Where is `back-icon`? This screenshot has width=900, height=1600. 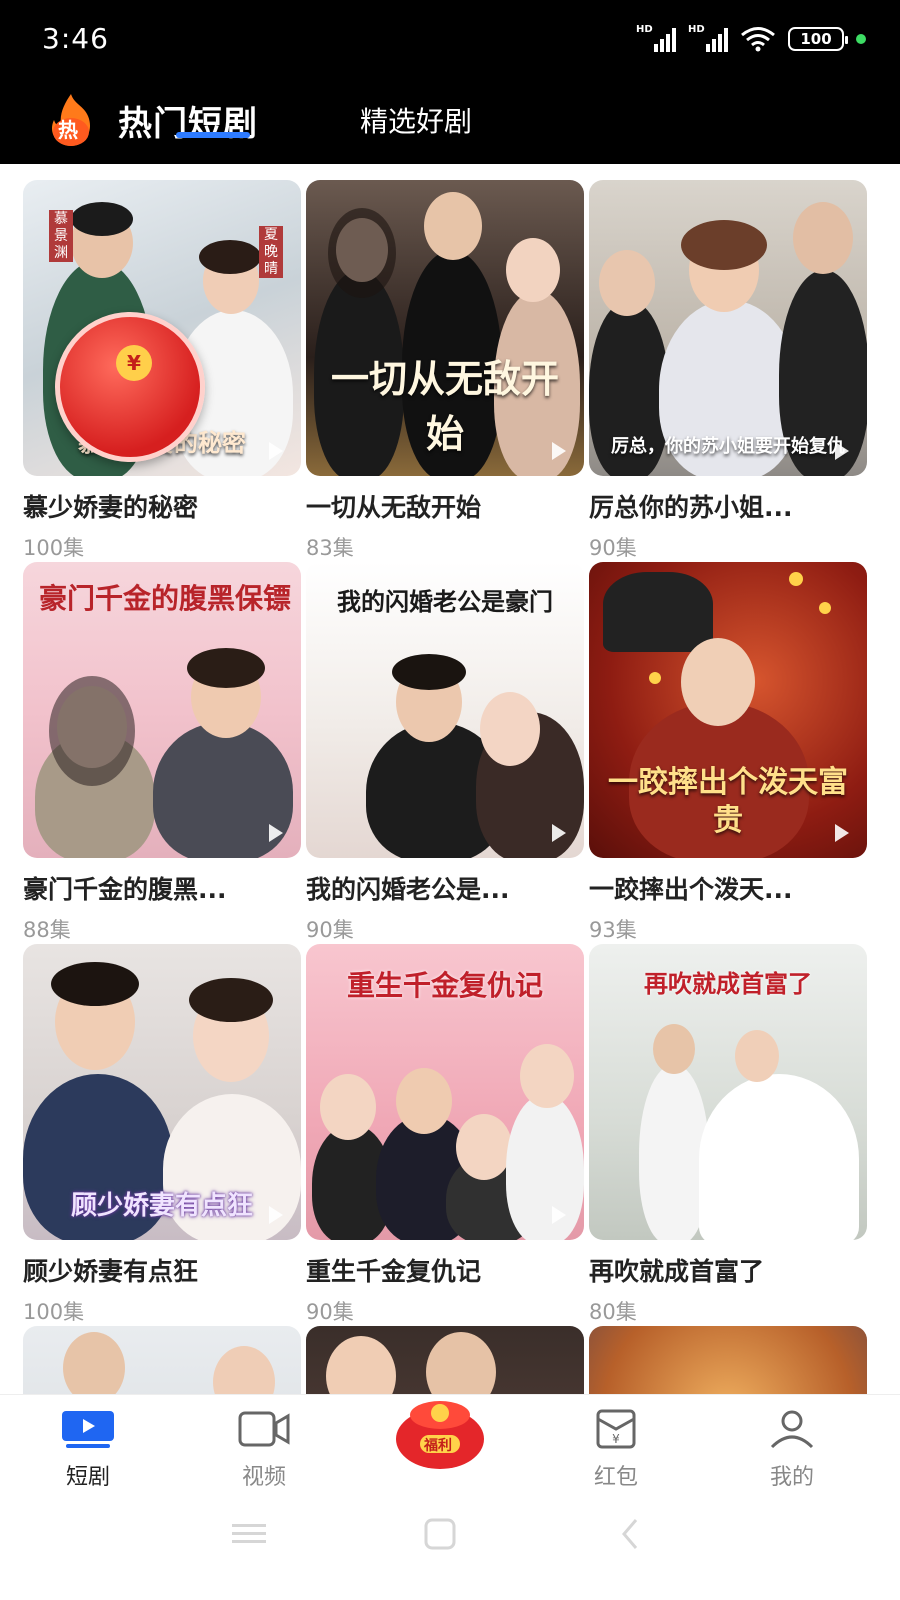 back-icon is located at coordinates (630, 1534).